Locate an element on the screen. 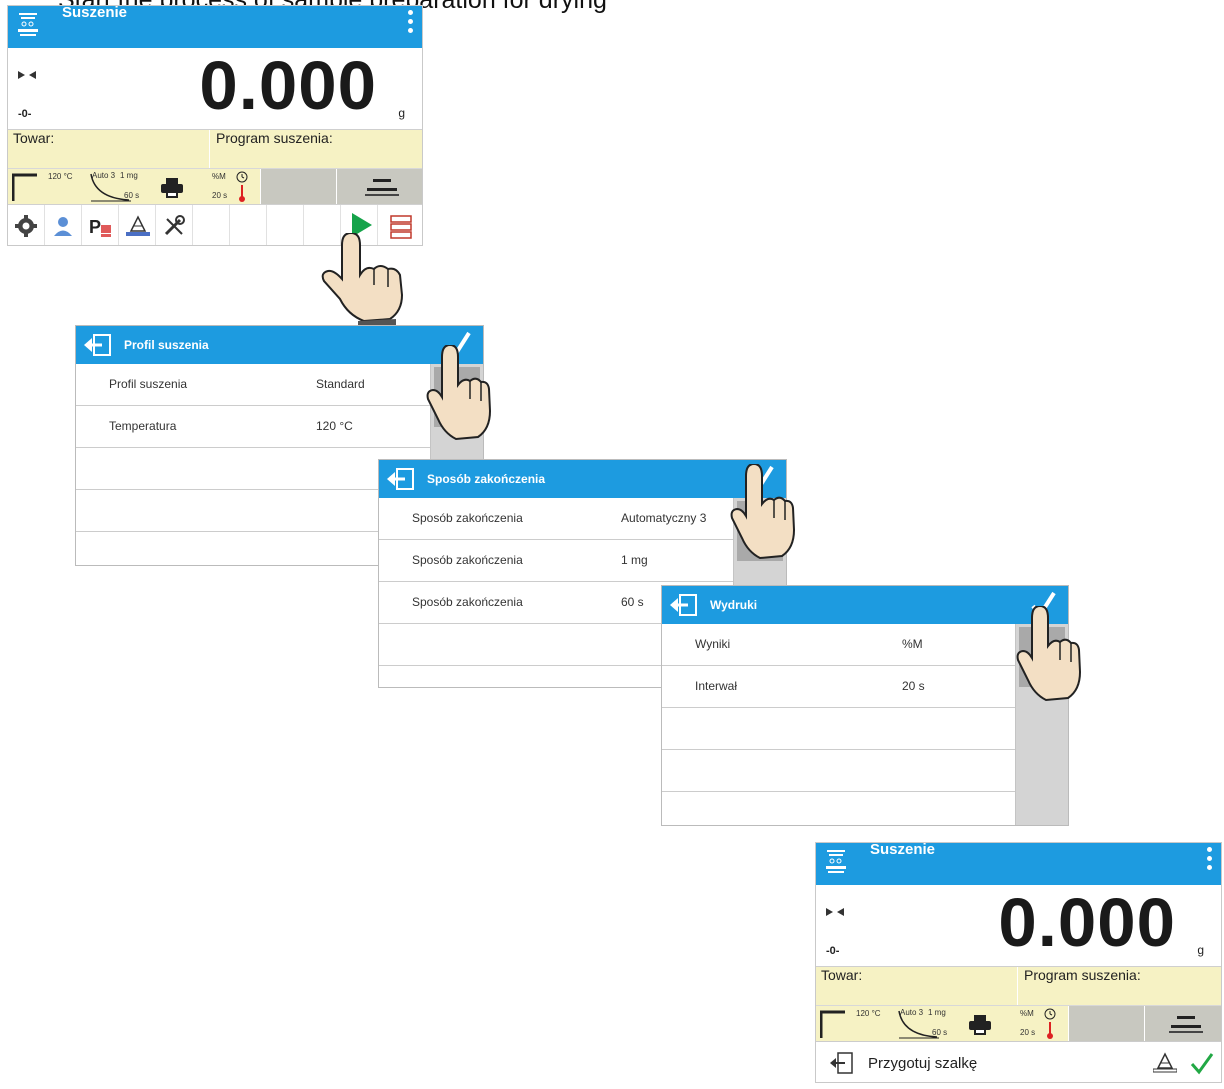  product-button: P is located at coordinates (100, 225).